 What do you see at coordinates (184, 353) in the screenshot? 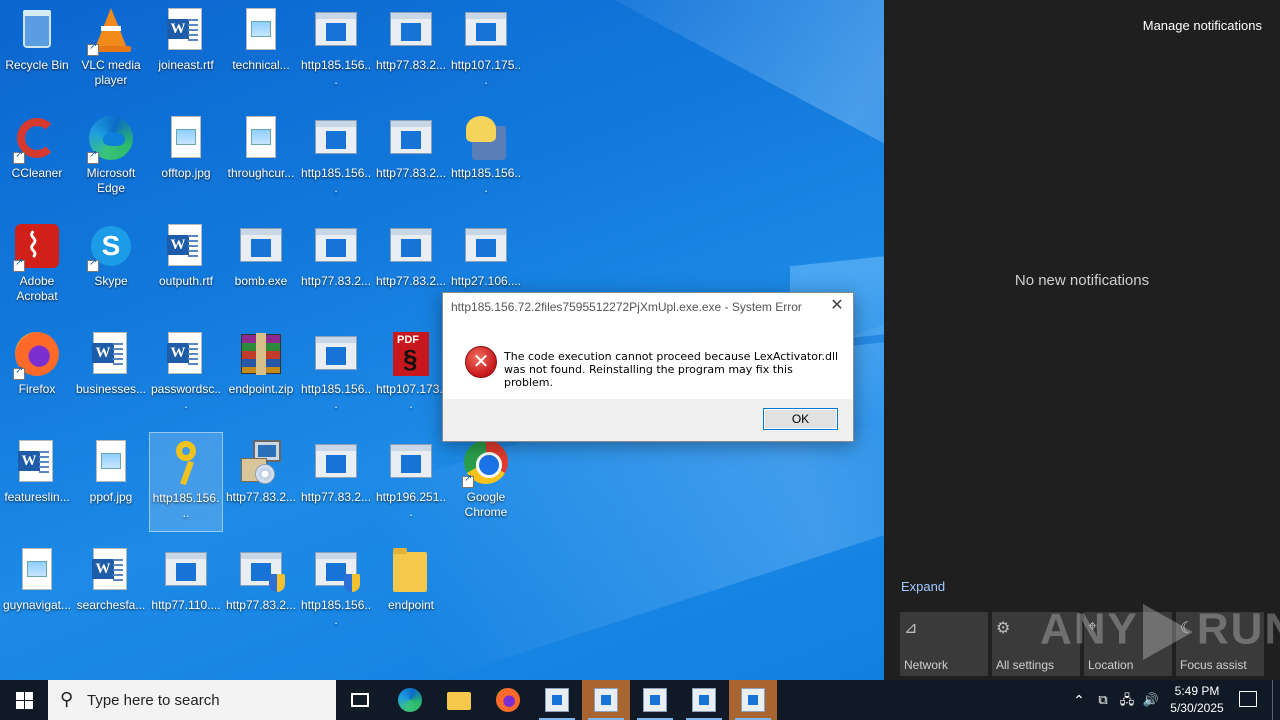
I see `word-document-icon: W` at bounding box center [184, 353].